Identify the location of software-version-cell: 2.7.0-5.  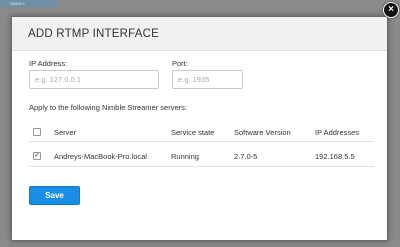
(246, 156).